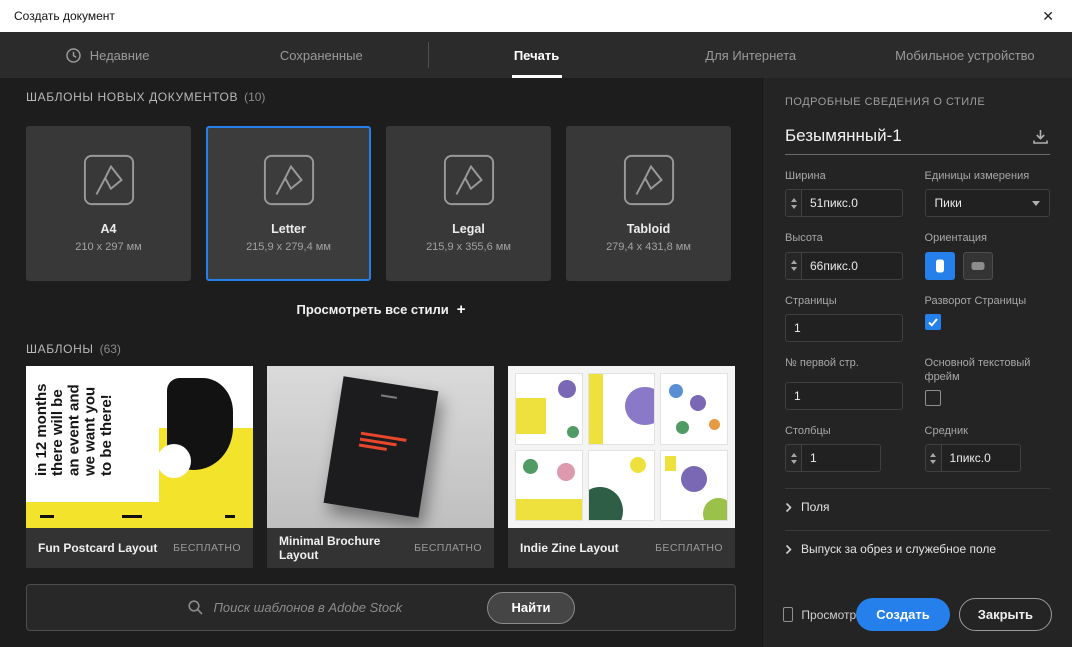 The height and width of the screenshot is (647, 1072). I want to click on height-orientation-row: Высота 66пикс.0 Ориентация, so click(917, 255).